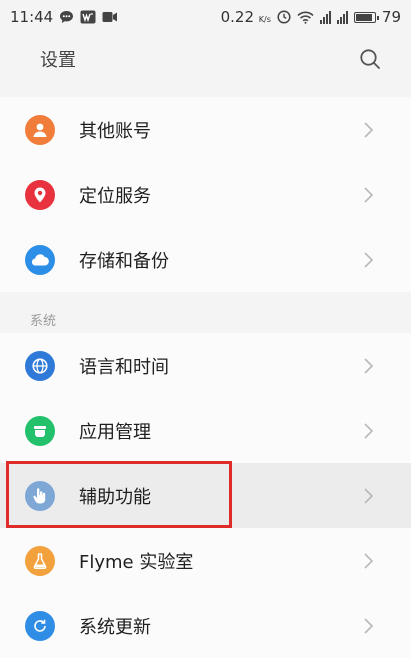  I want to click on status-bar-right: 0.22 K/s 79, so click(311, 17).